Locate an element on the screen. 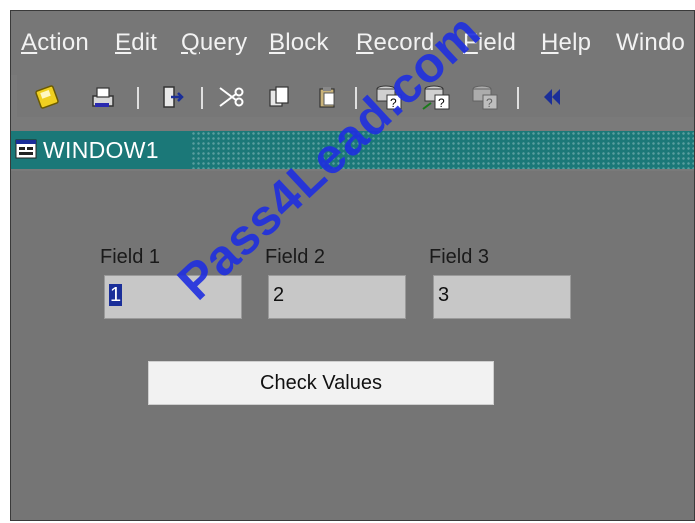 The height and width of the screenshot is (523, 695). field2-input: 2 is located at coordinates (337, 297).